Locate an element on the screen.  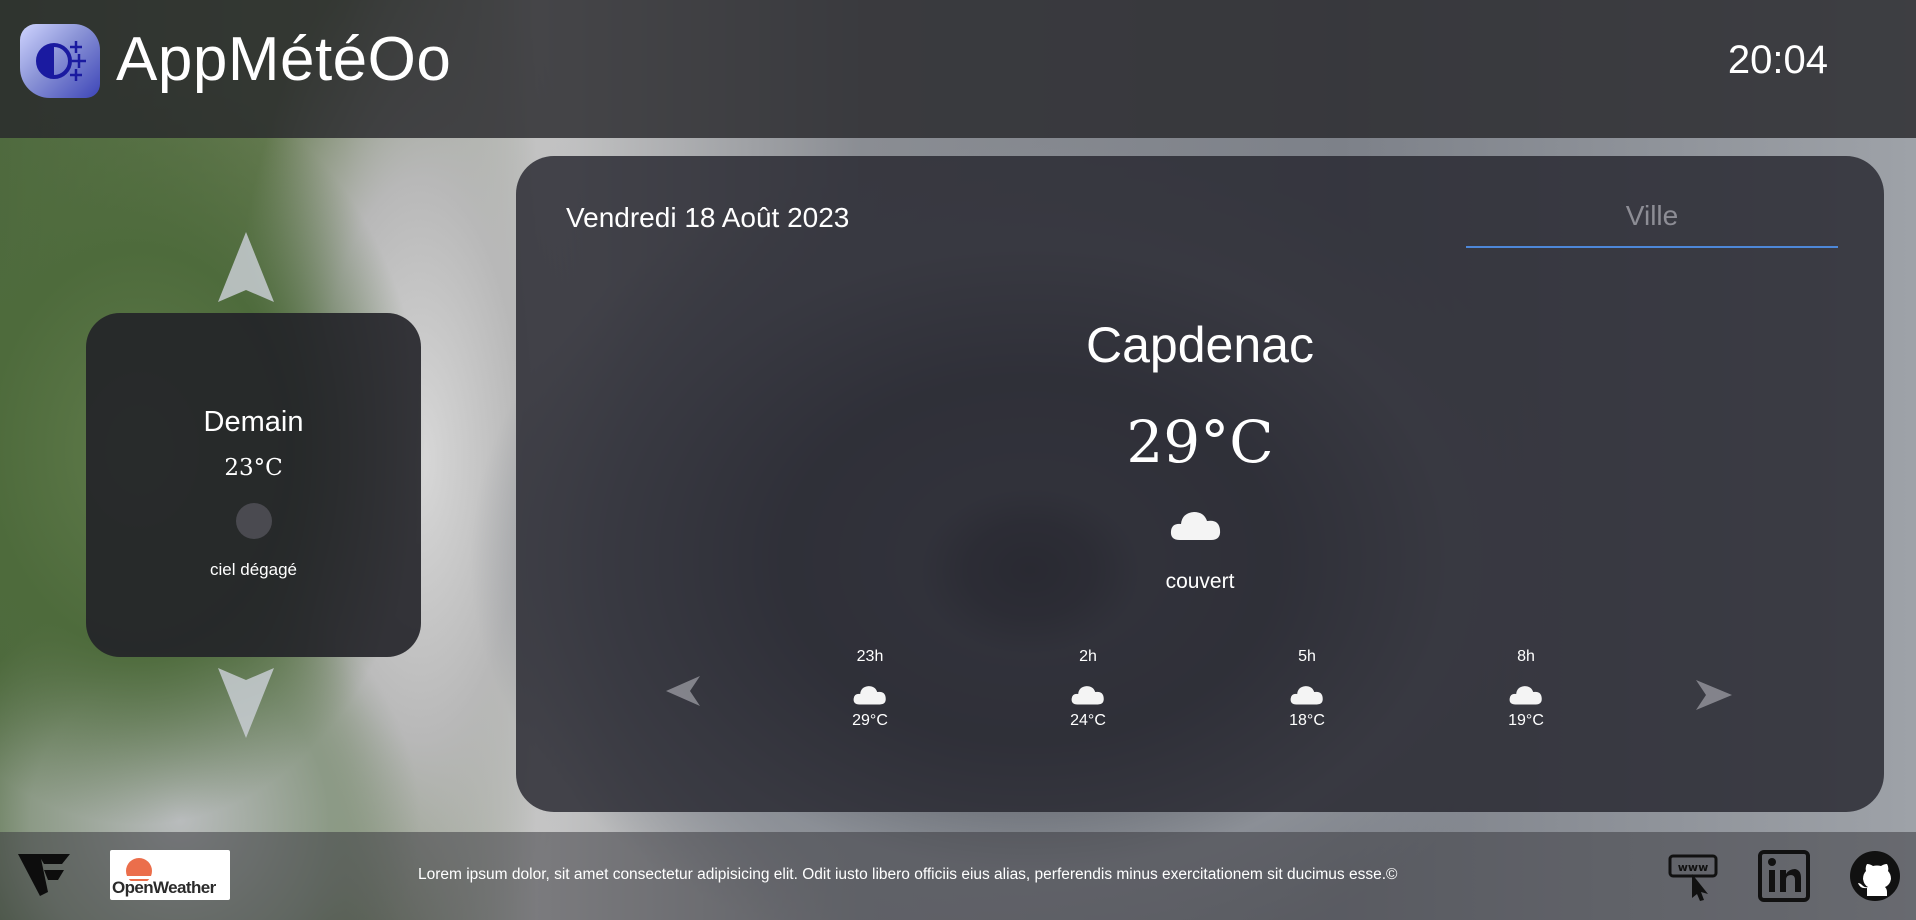
tomorrow-forecast-card: Demain 23°C ciel dégagé is located at coordinates (253, 485).